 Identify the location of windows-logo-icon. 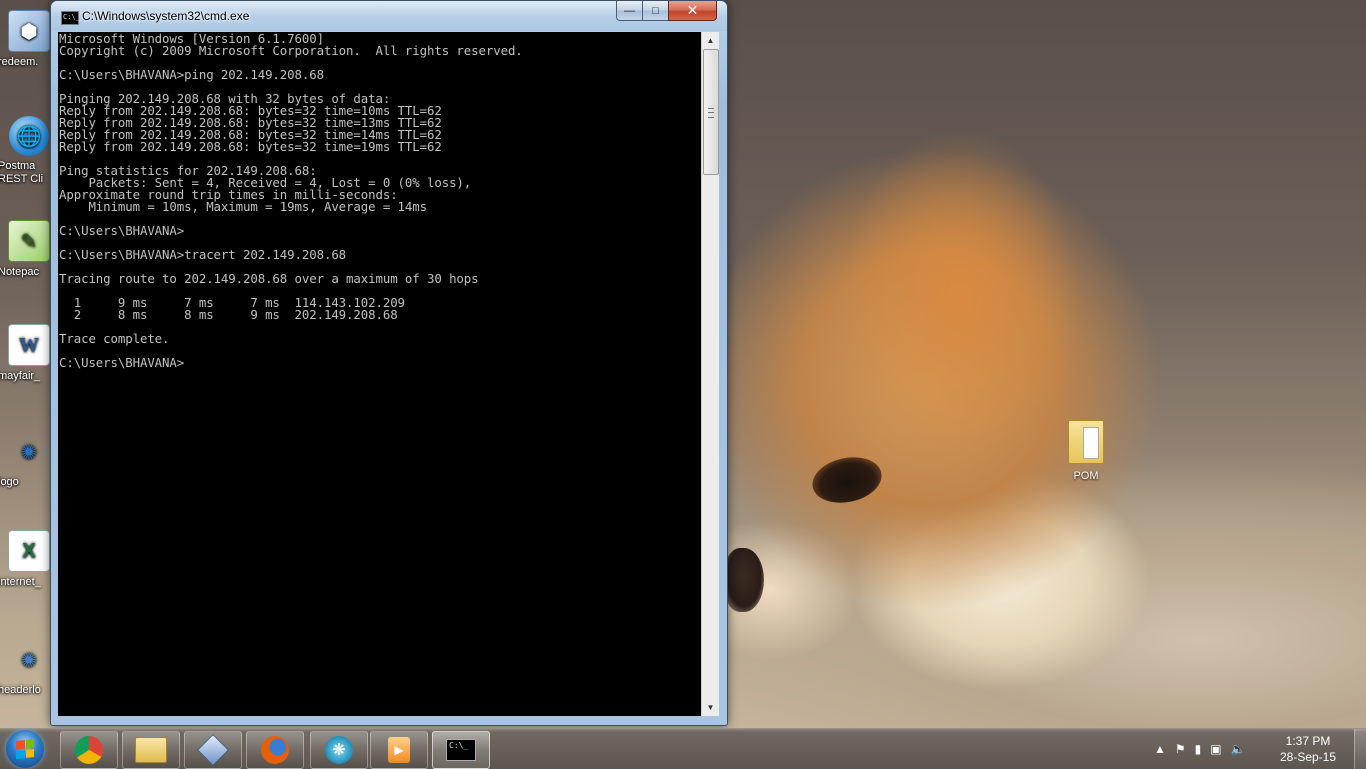
(25, 749).